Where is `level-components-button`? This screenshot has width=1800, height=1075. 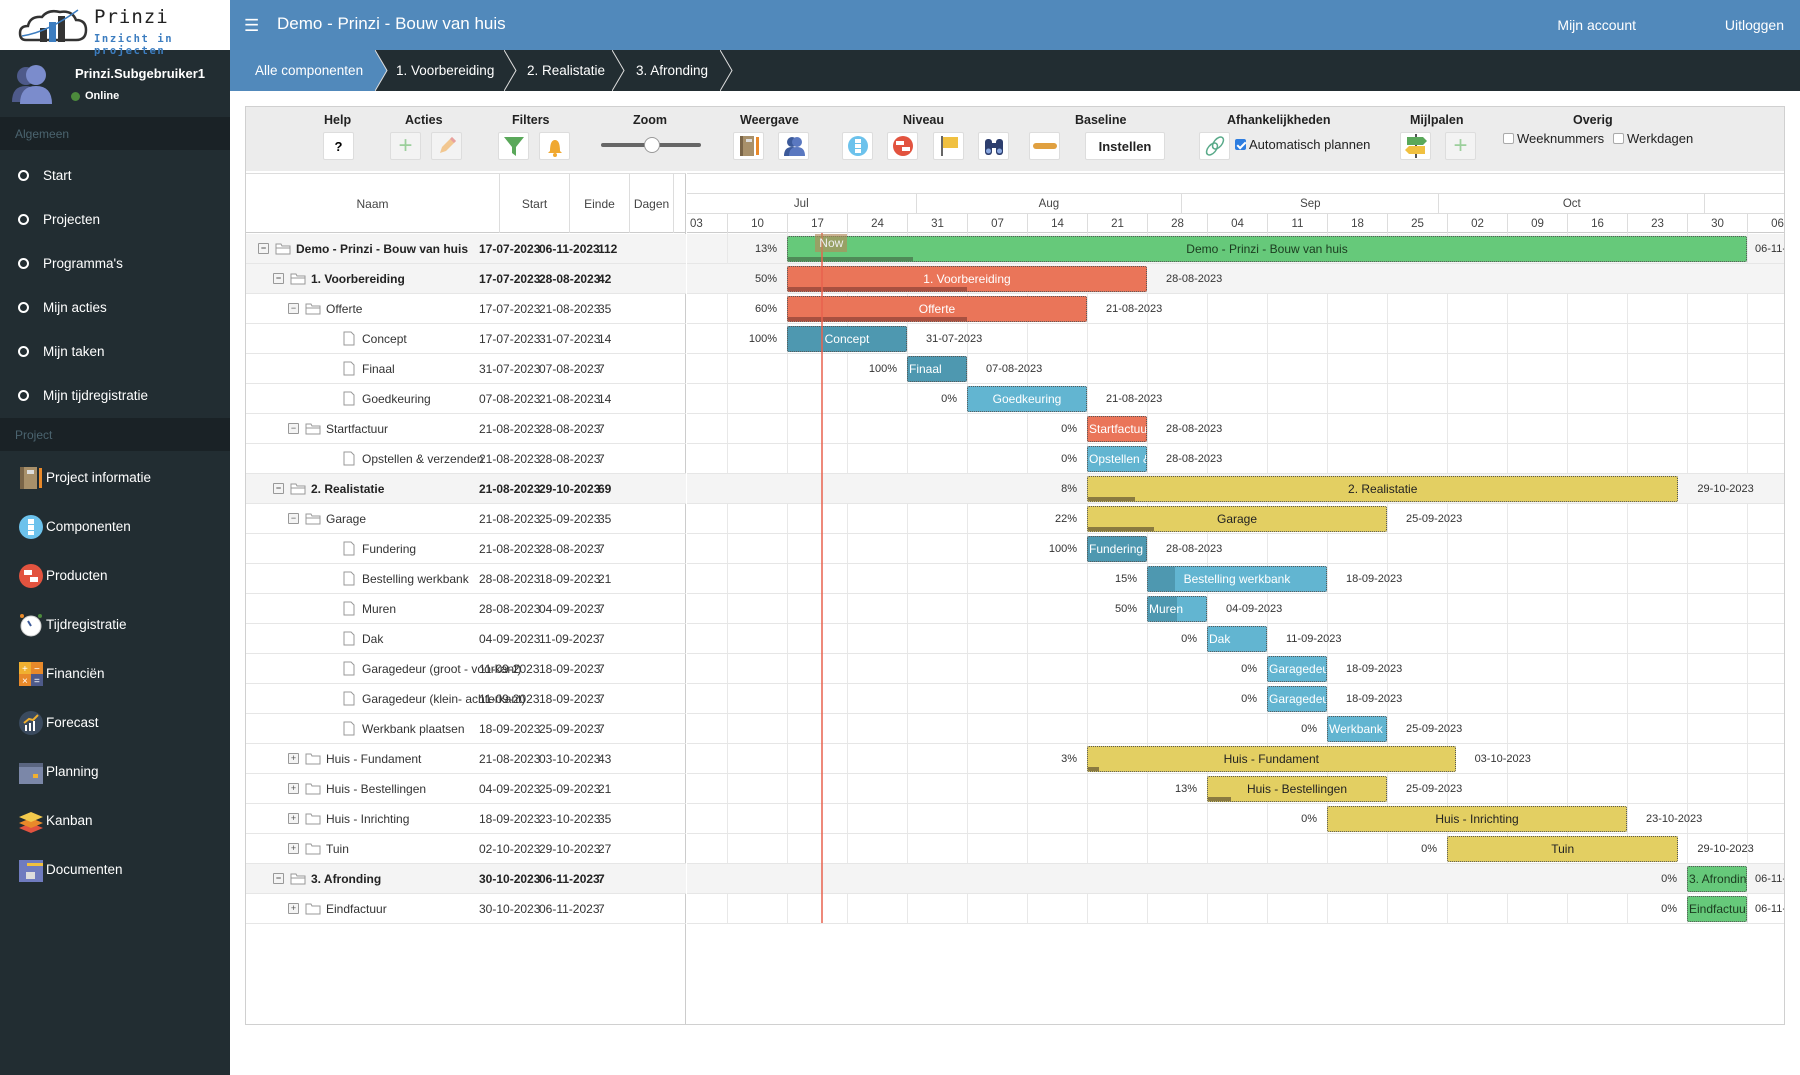
level-components-button is located at coordinates (857, 146).